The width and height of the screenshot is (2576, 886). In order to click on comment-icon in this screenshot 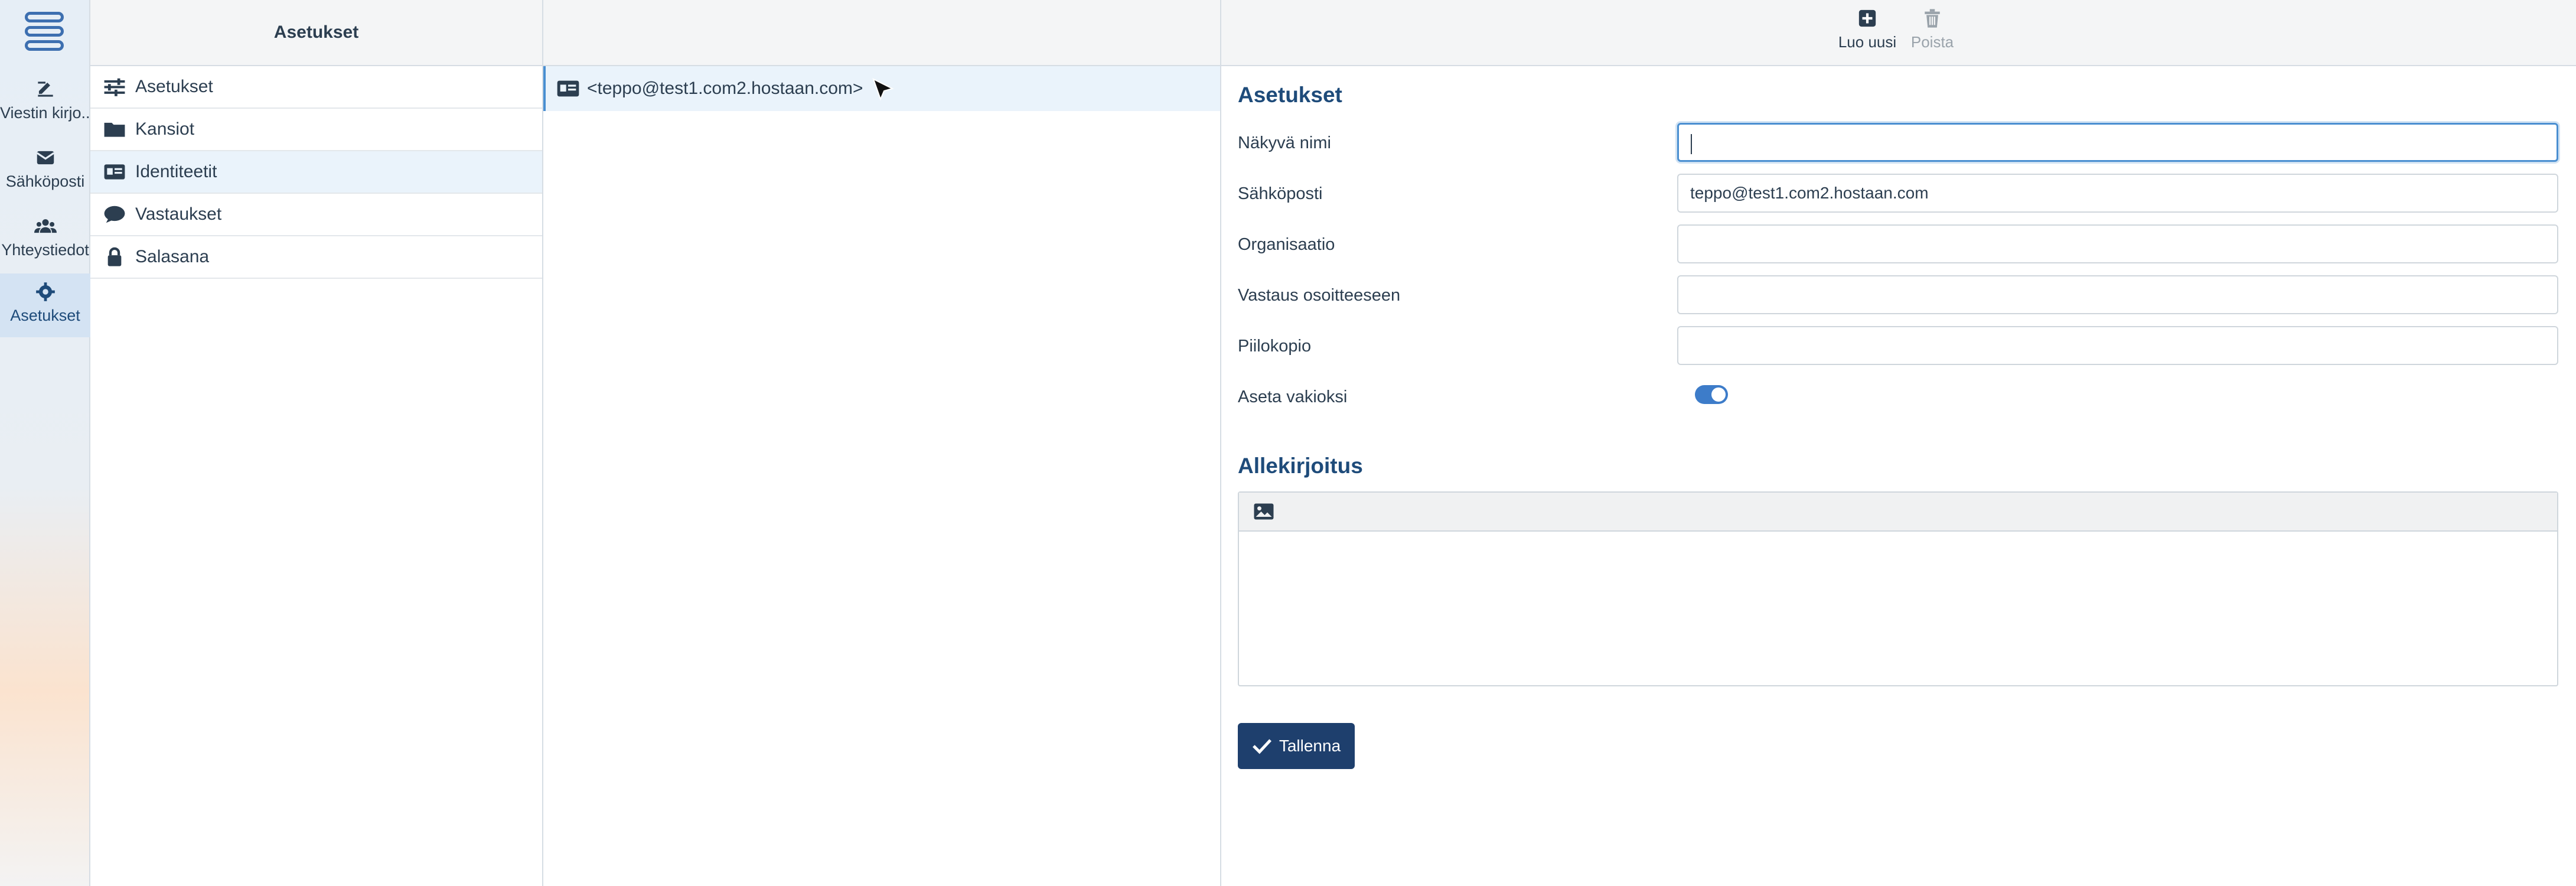, I will do `click(115, 214)`.